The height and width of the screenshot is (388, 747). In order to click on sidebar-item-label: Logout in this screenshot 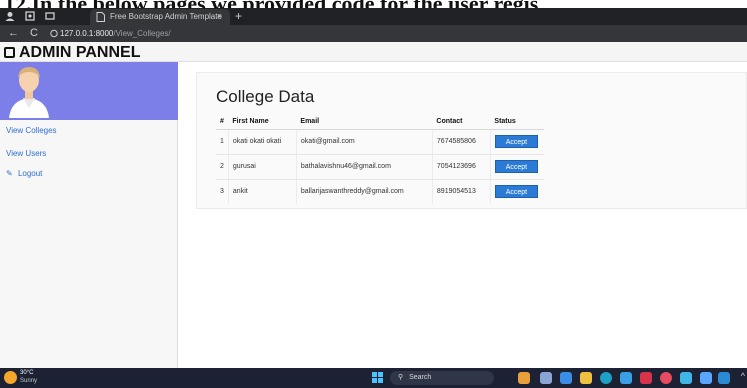, I will do `click(30, 173)`.